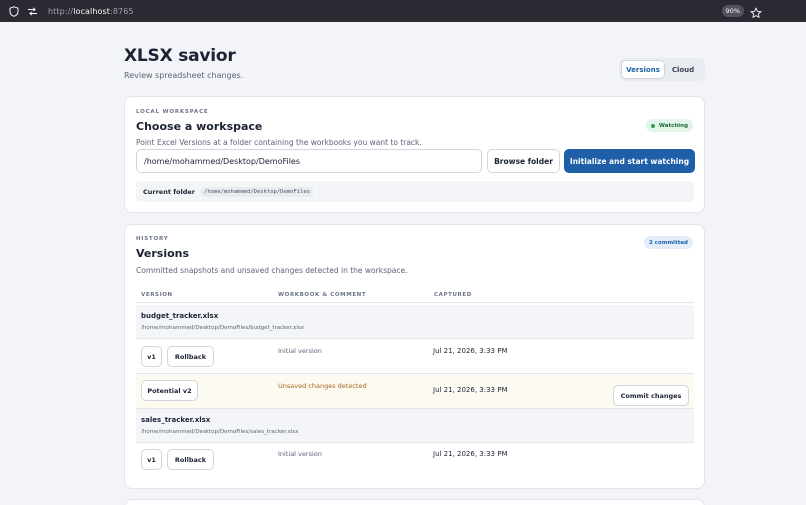 This screenshot has height=505, width=806. What do you see at coordinates (257, 191) in the screenshot?
I see `current-folder-path: /home/mohammed/Desktop/DemoFiles` at bounding box center [257, 191].